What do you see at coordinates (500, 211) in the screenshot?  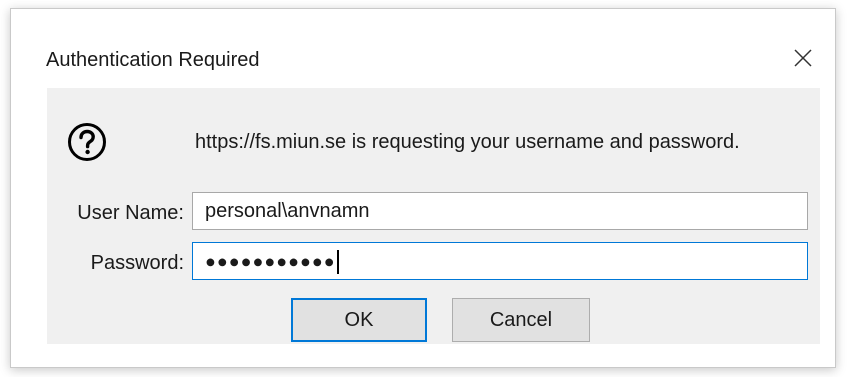 I see `username-input: personal\anvnamn` at bounding box center [500, 211].